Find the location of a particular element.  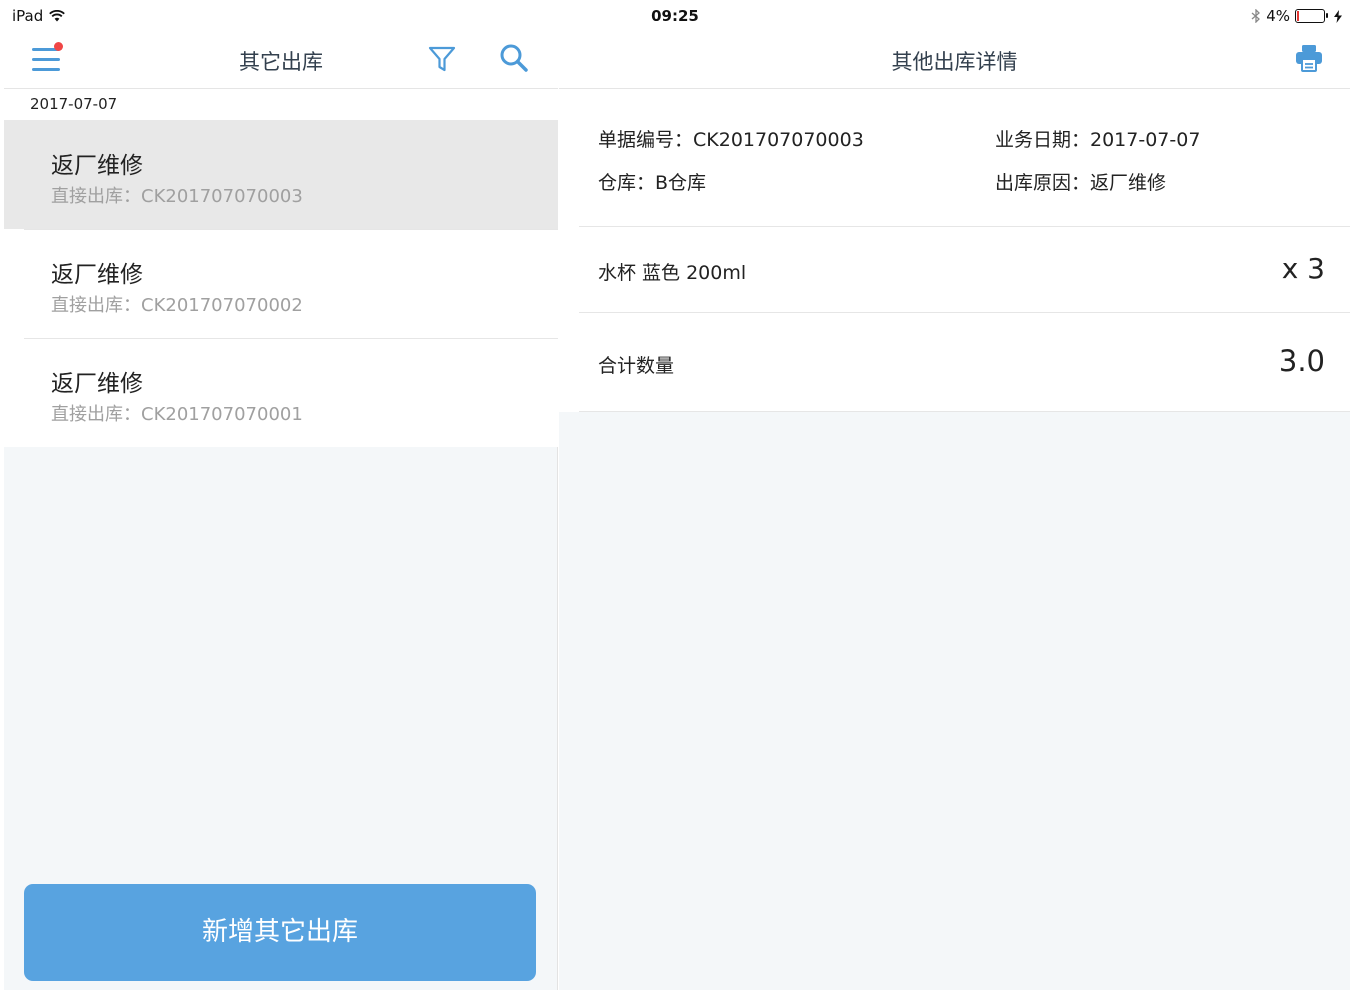

detail-title: 其他出库详情 is located at coordinates (954, 62).